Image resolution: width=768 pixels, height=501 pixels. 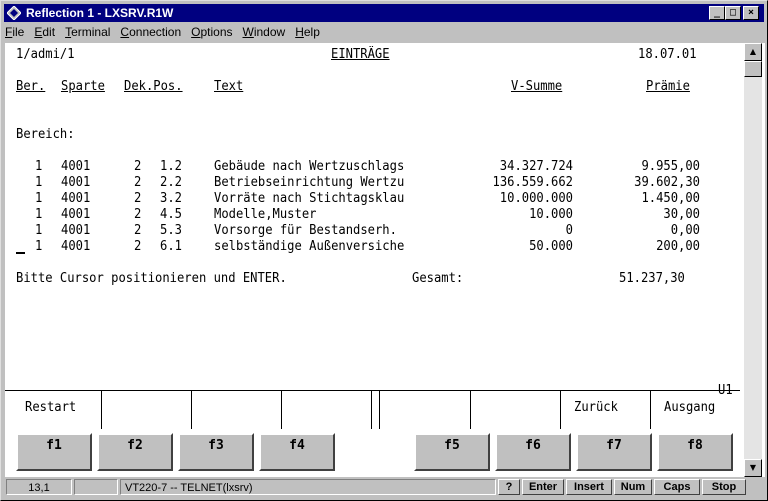 I want to click on text-cursor, so click(x=20, y=253).